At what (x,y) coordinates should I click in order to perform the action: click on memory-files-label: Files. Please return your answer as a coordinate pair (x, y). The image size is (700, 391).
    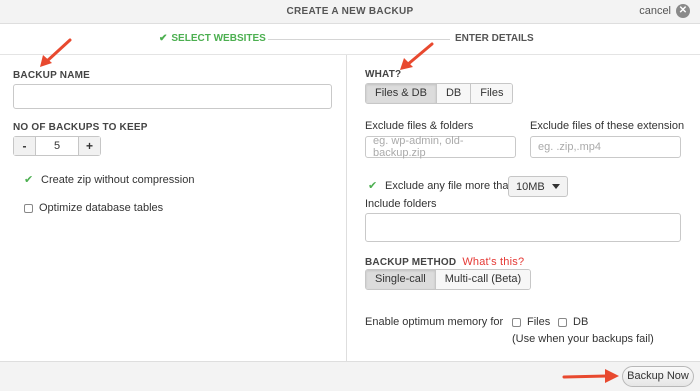
    Looking at the image, I should click on (539, 322).